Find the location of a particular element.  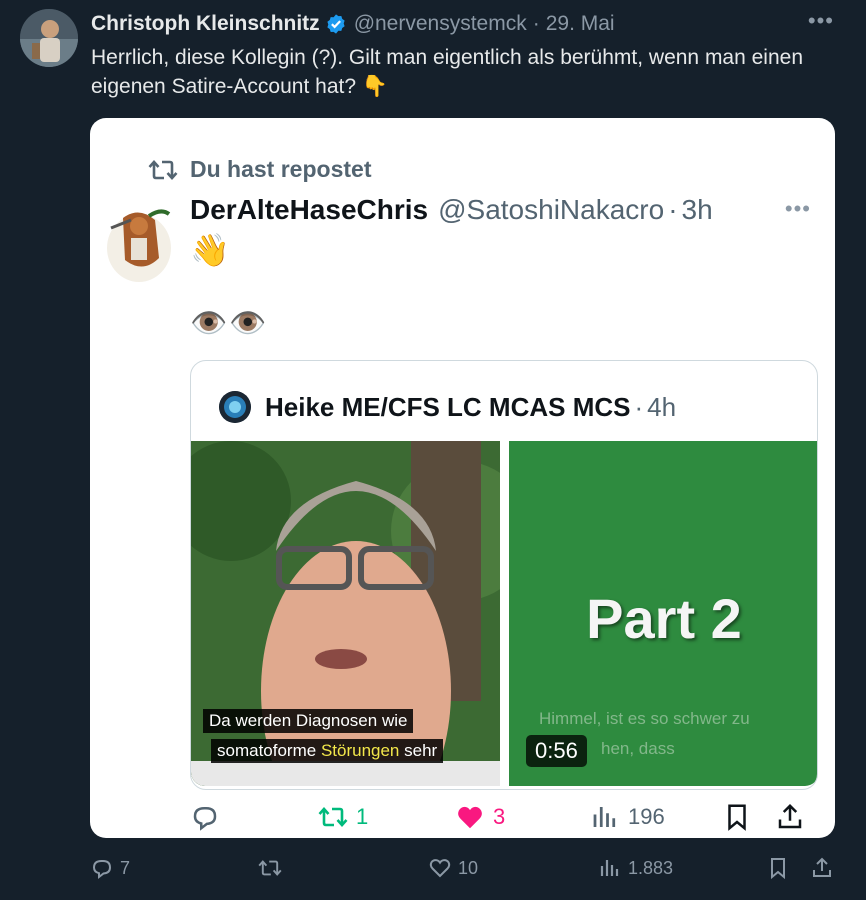

reposted-time: 3h is located at coordinates (697, 210).